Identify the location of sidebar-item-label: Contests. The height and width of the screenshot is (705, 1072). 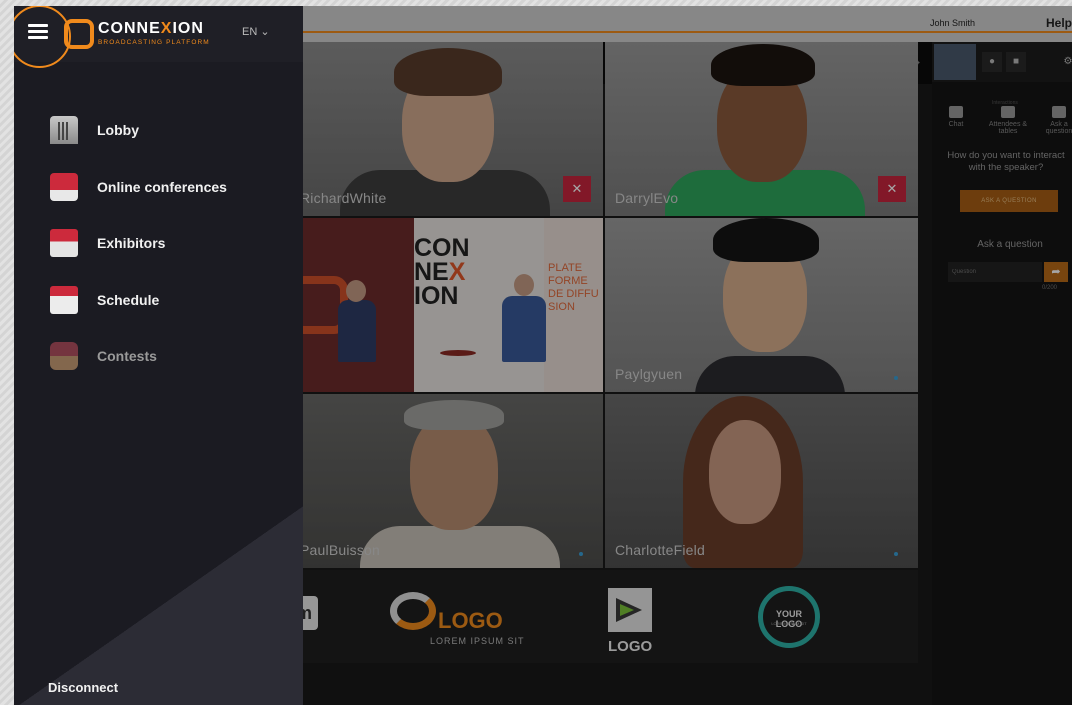
(127, 356).